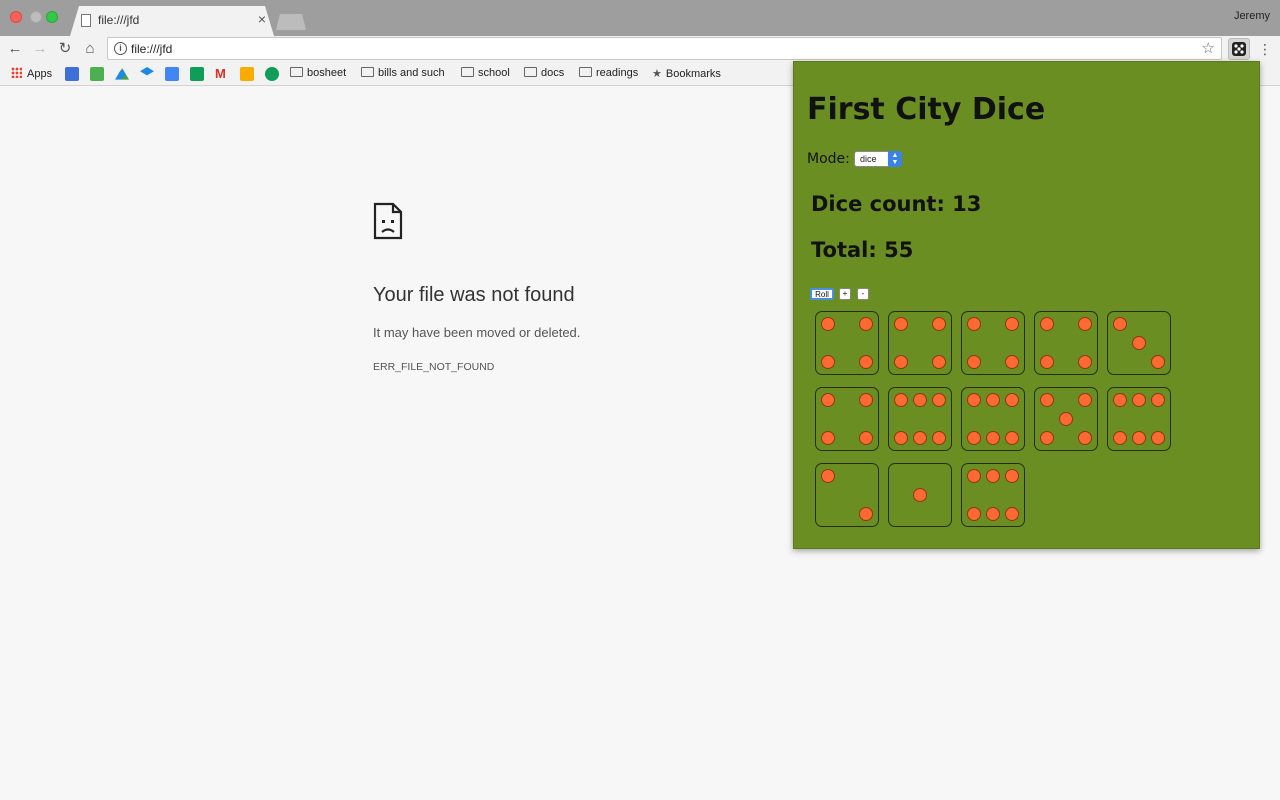 Image resolution: width=1280 pixels, height=800 pixels. What do you see at coordinates (172, 74) in the screenshot?
I see `docs-icon` at bounding box center [172, 74].